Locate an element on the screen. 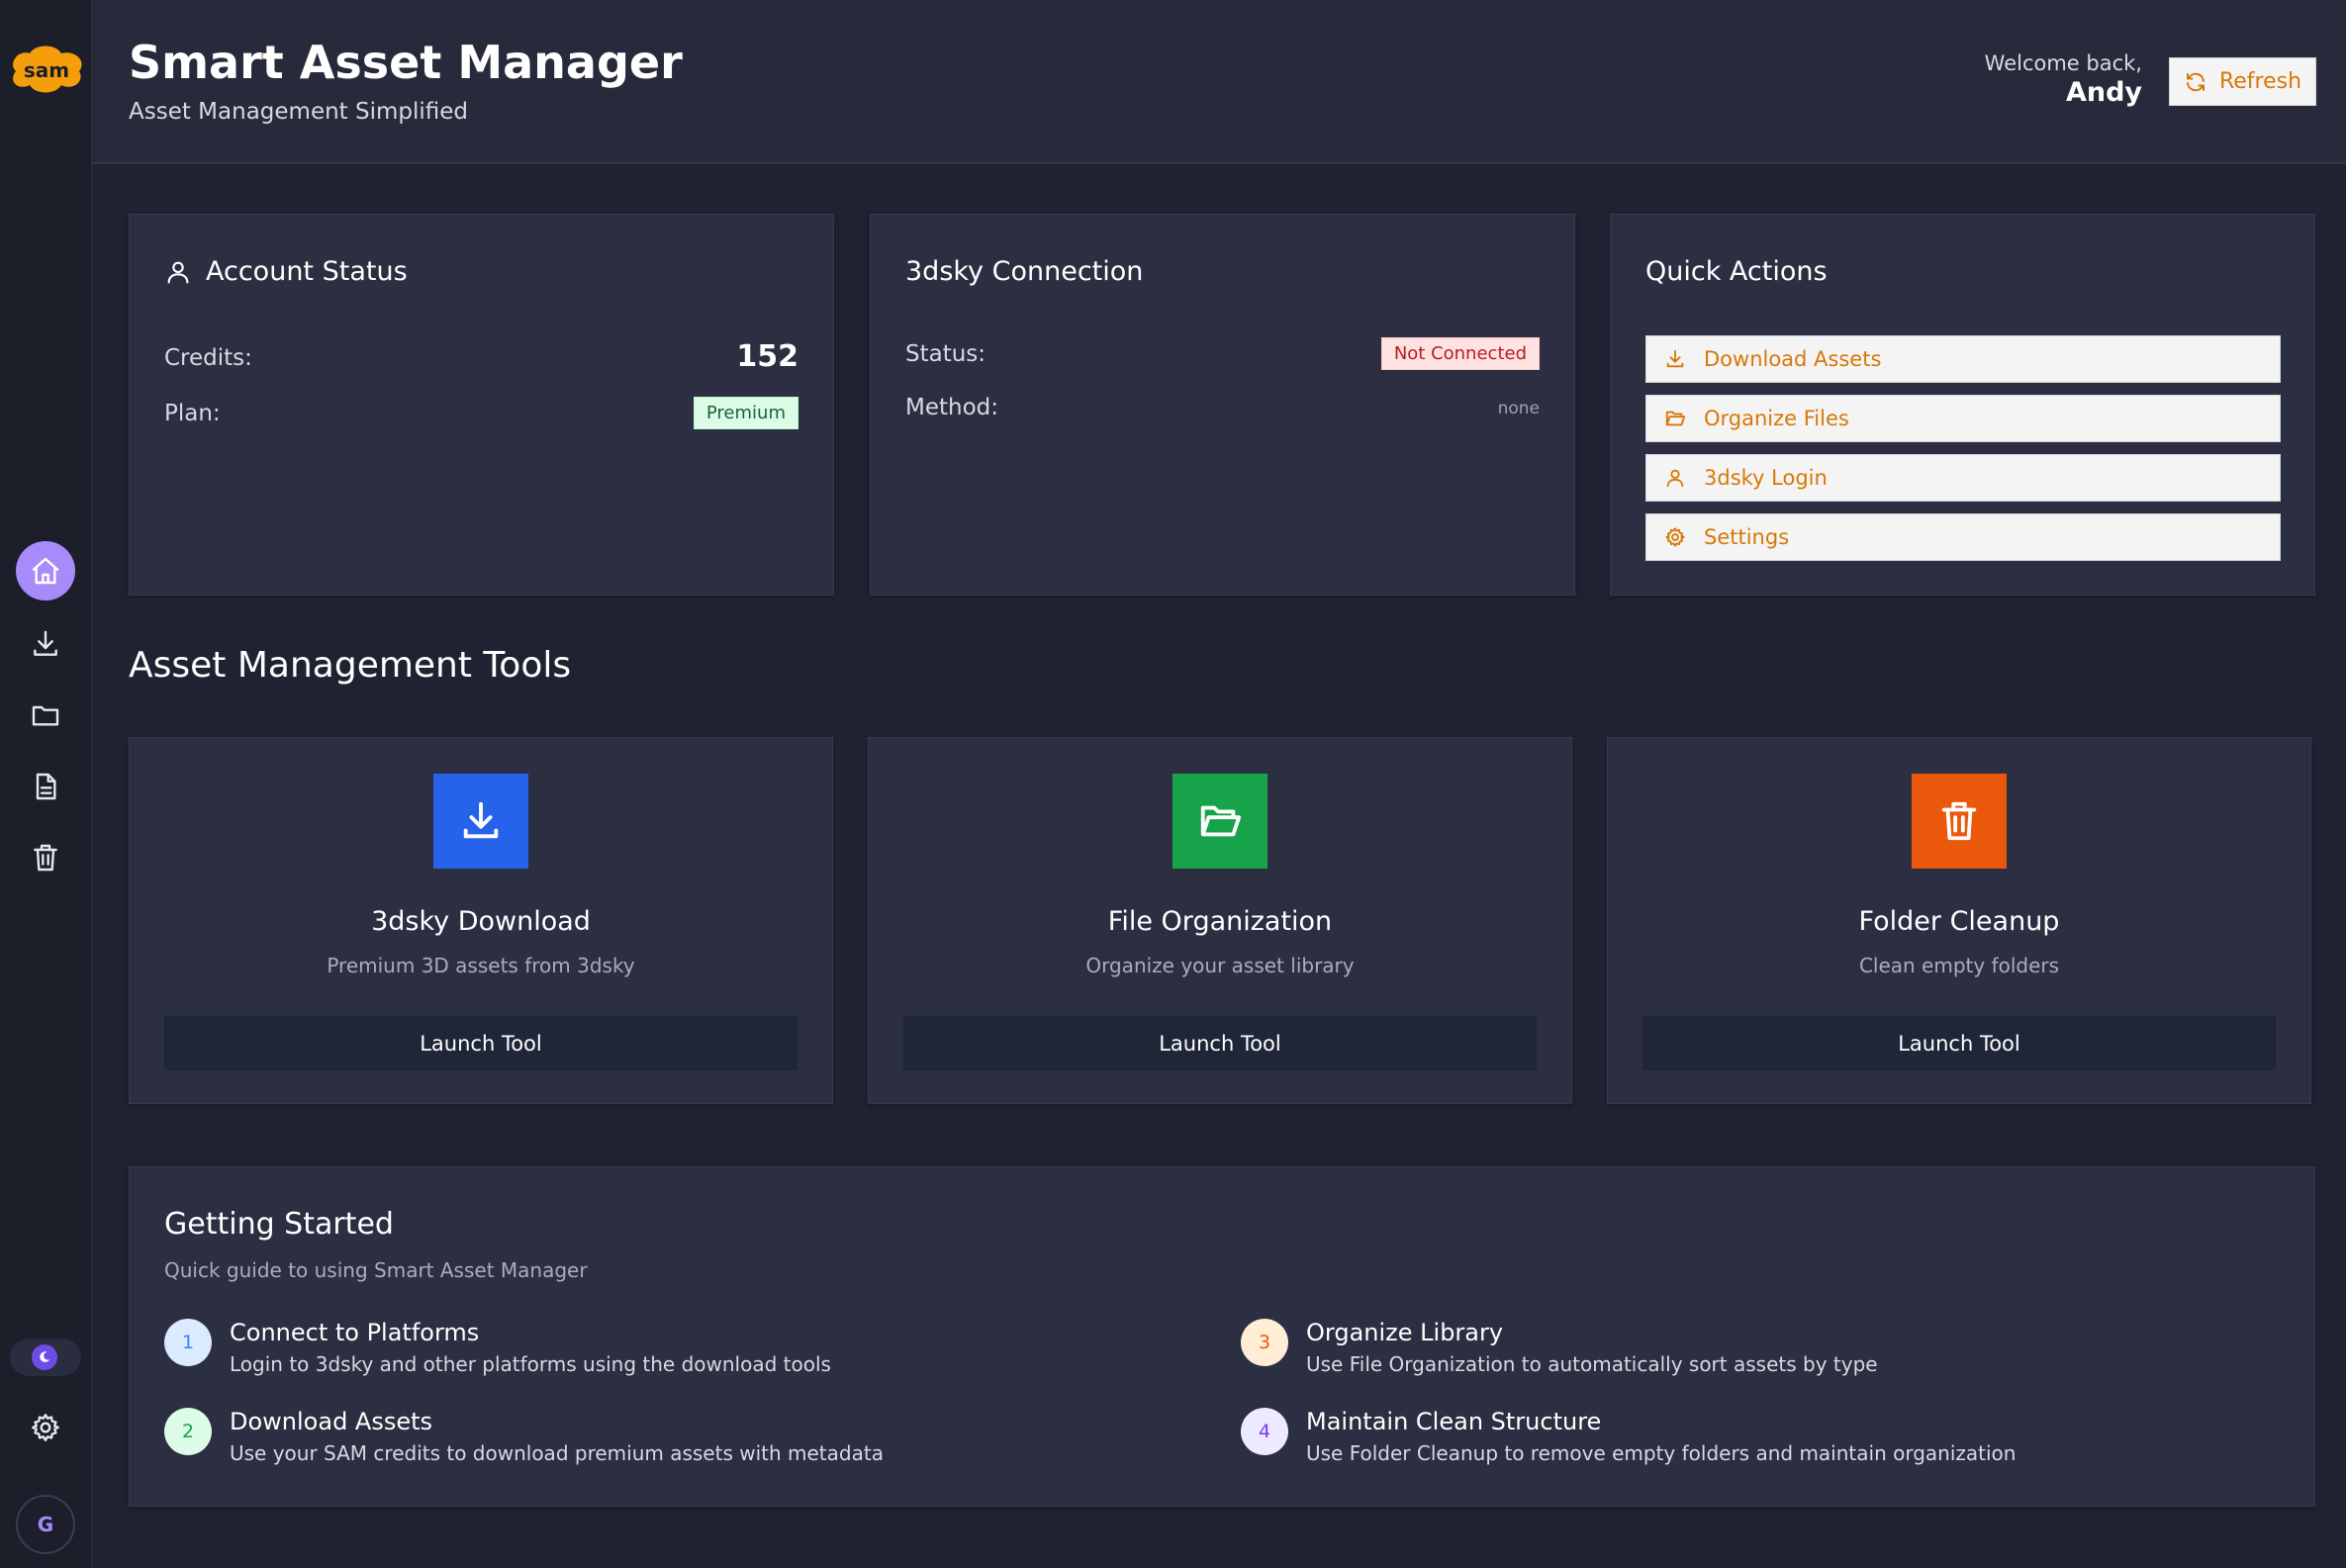 Image resolution: width=2346 pixels, height=1568 pixels. tool-icon-folder is located at coordinates (1220, 821).